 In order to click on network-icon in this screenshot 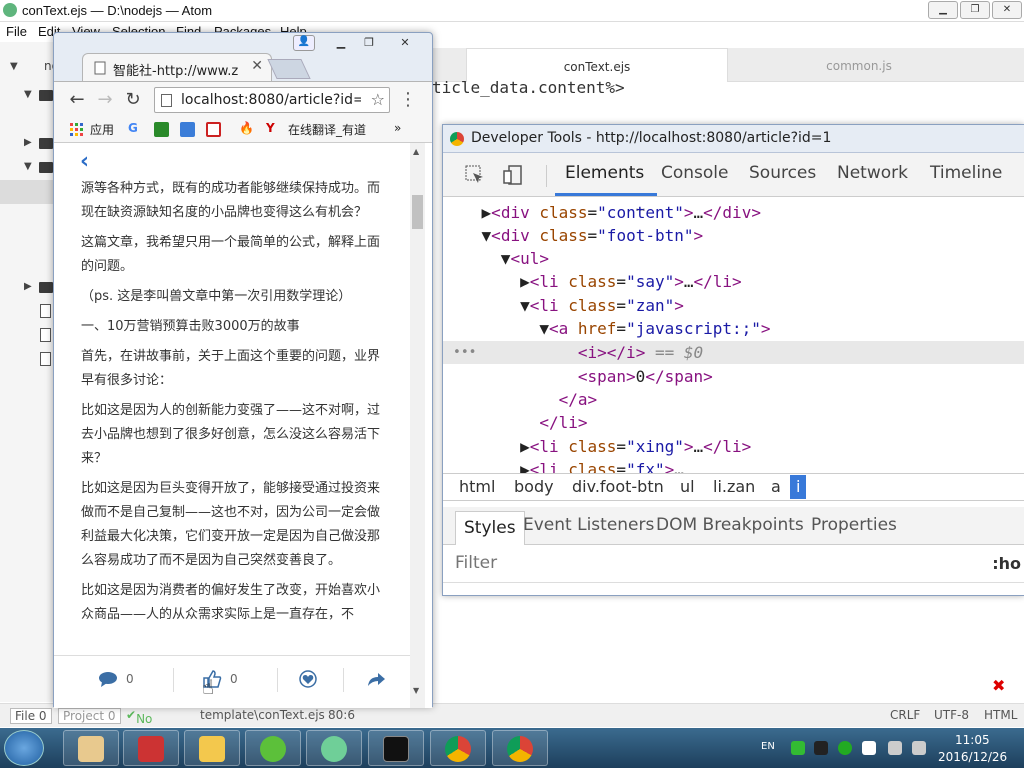, I will do `click(895, 748)`.